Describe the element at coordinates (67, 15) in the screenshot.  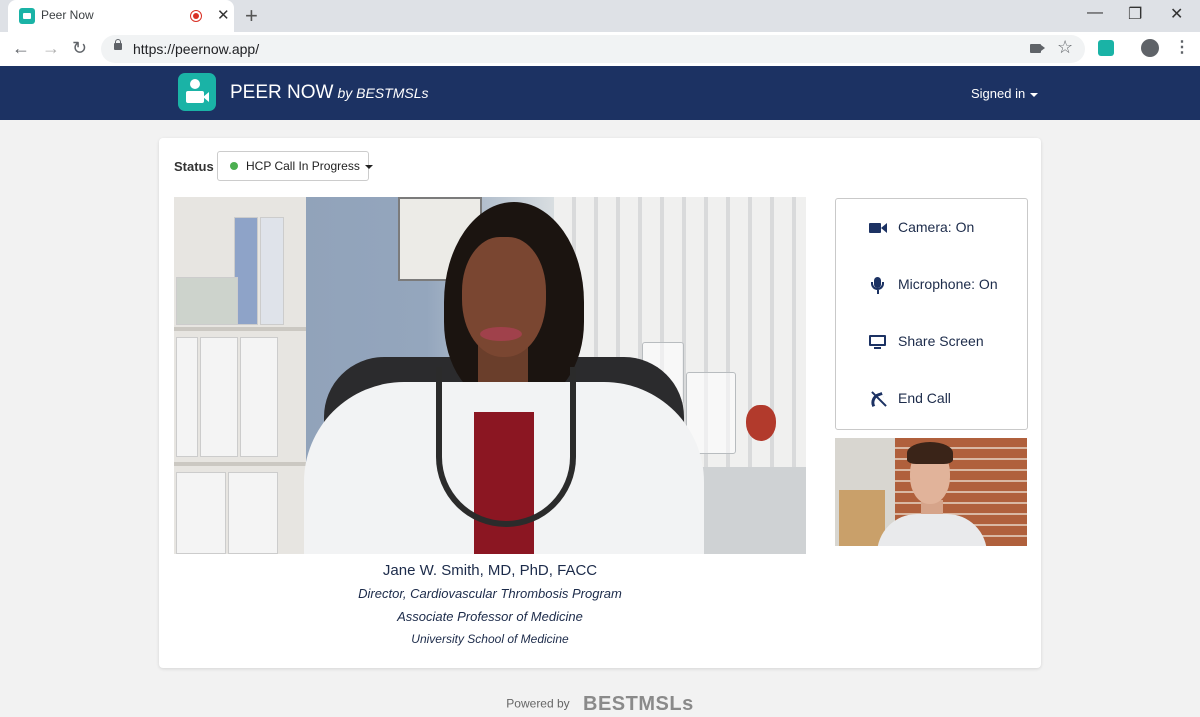
I see `tab-title: Peer Now` at that location.